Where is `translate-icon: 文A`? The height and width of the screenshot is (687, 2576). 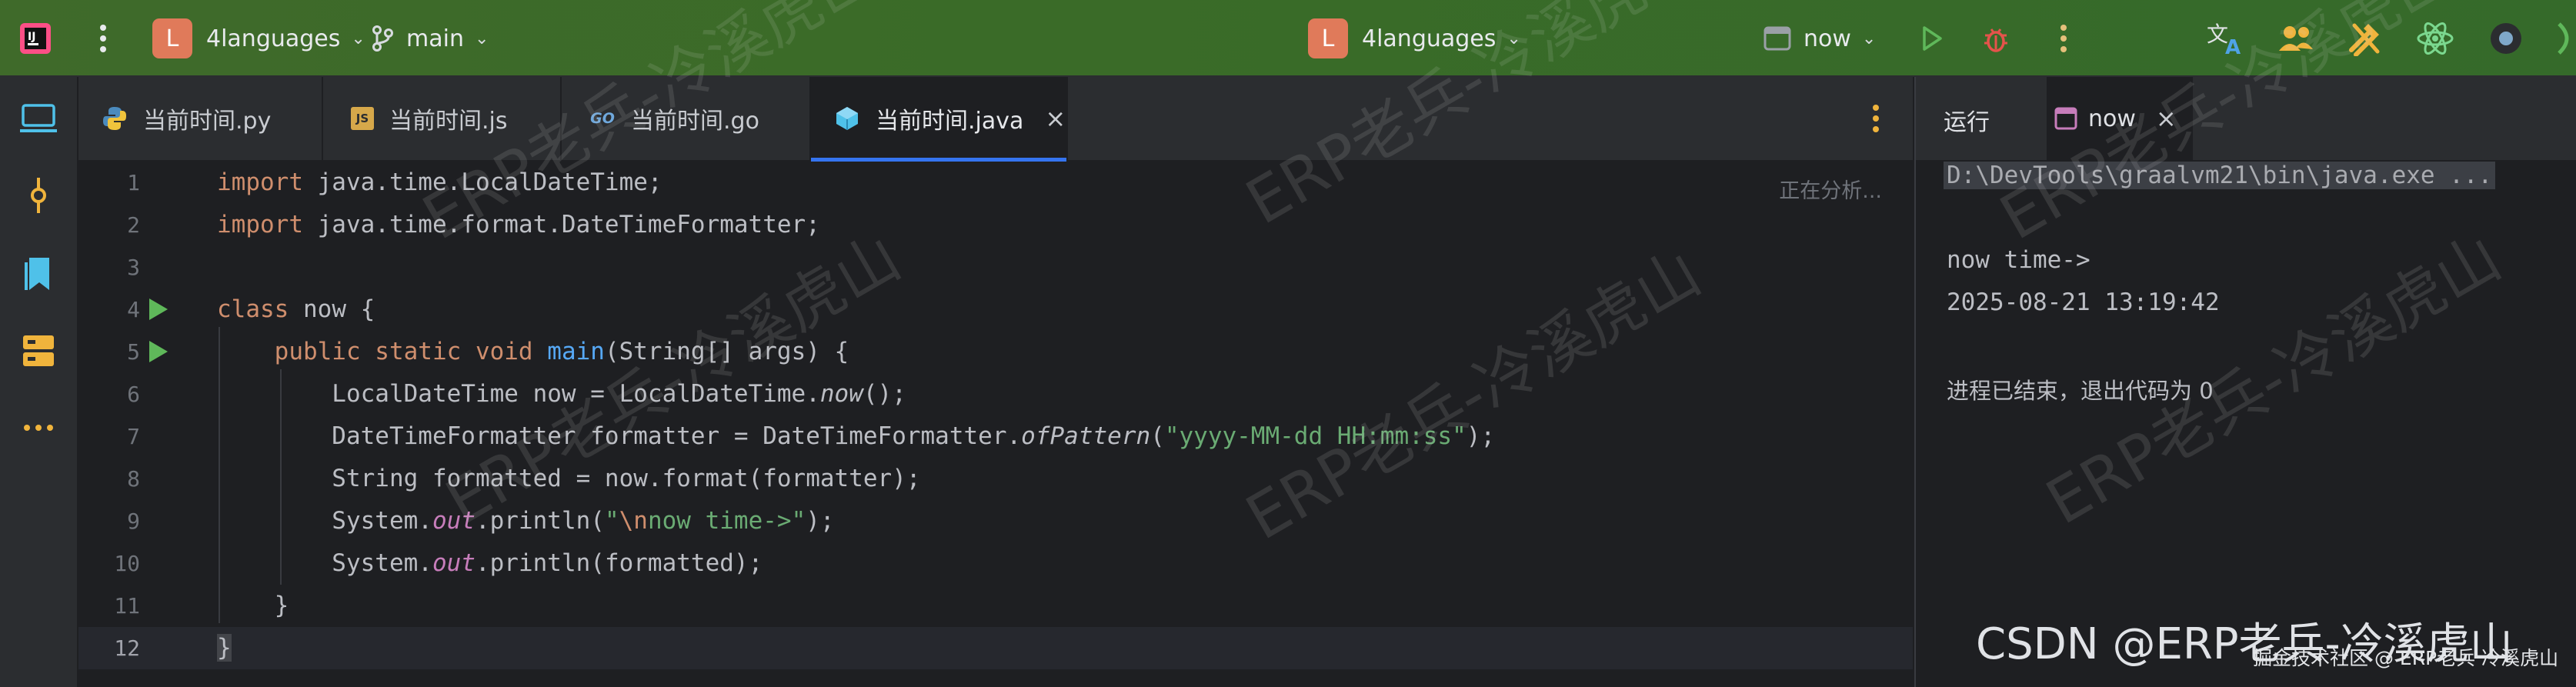 translate-icon: 文A is located at coordinates (2227, 39).